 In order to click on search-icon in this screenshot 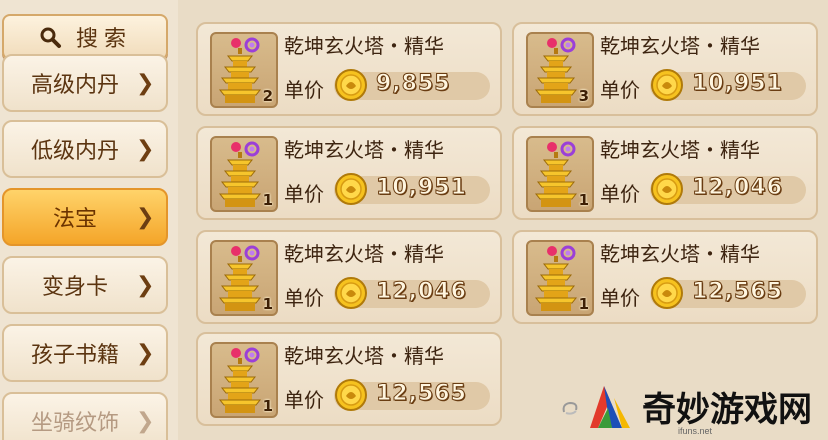, I will do `click(50, 37)`.